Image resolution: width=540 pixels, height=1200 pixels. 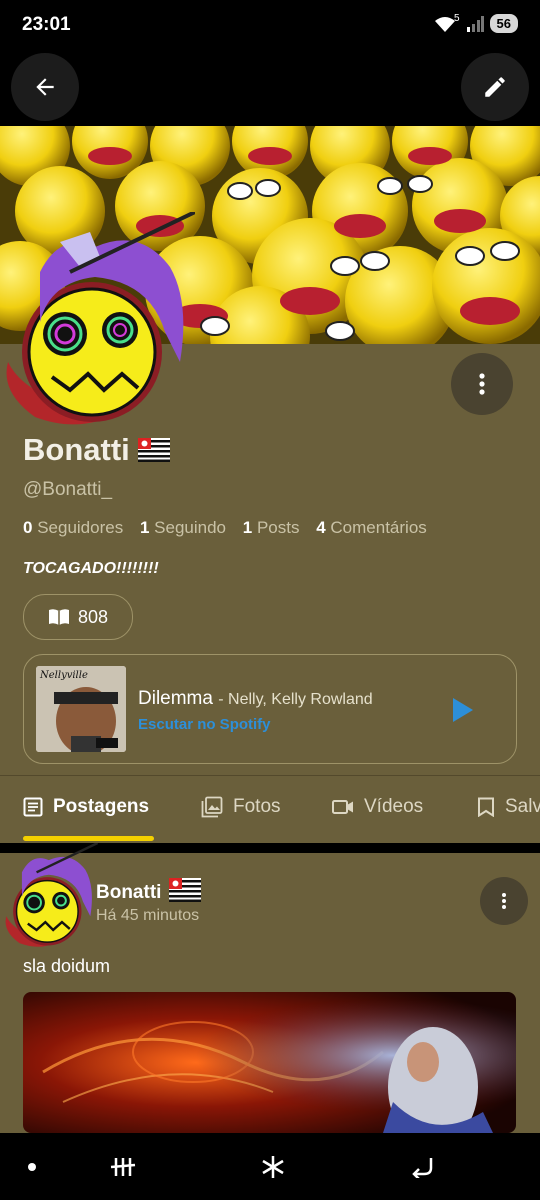 I want to click on listen-on-spotify-link: Escutar no Spotify, so click(x=204, y=724).